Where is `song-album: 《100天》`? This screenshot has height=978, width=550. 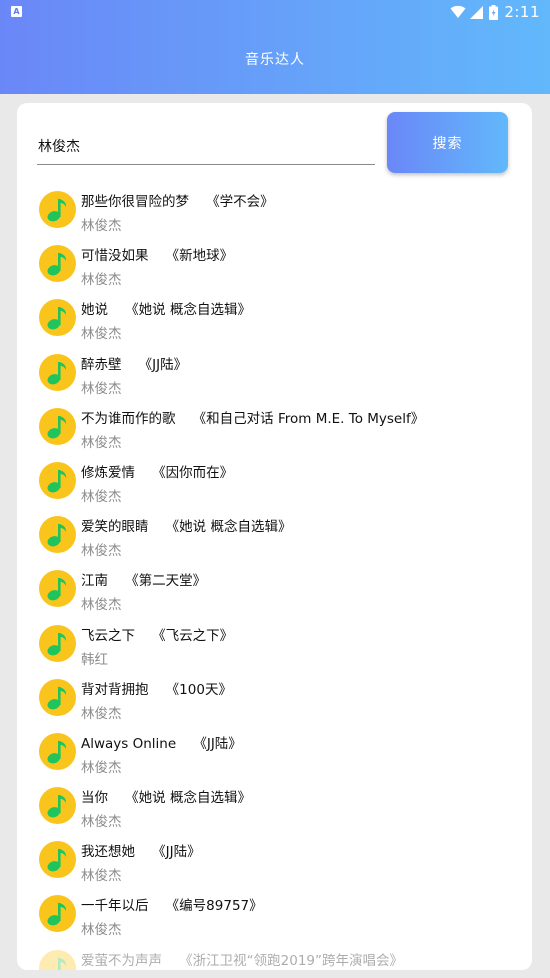
song-album: 《100天》 is located at coordinates (198, 689).